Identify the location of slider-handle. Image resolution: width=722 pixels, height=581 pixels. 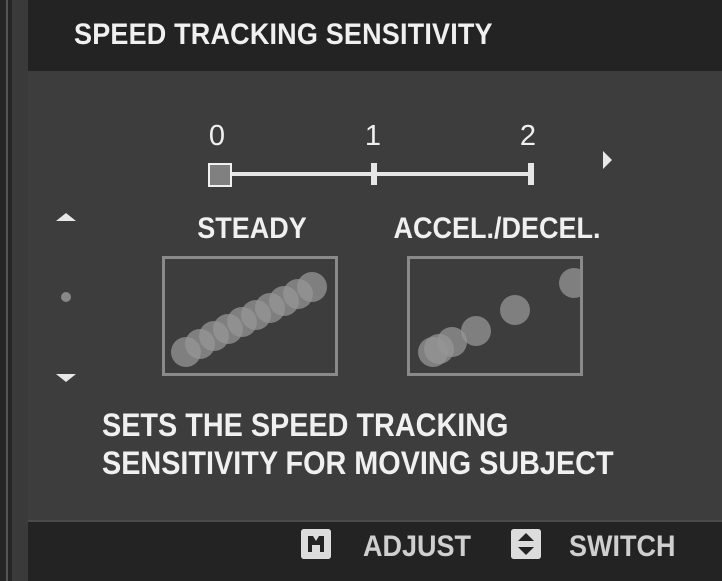
(220, 175).